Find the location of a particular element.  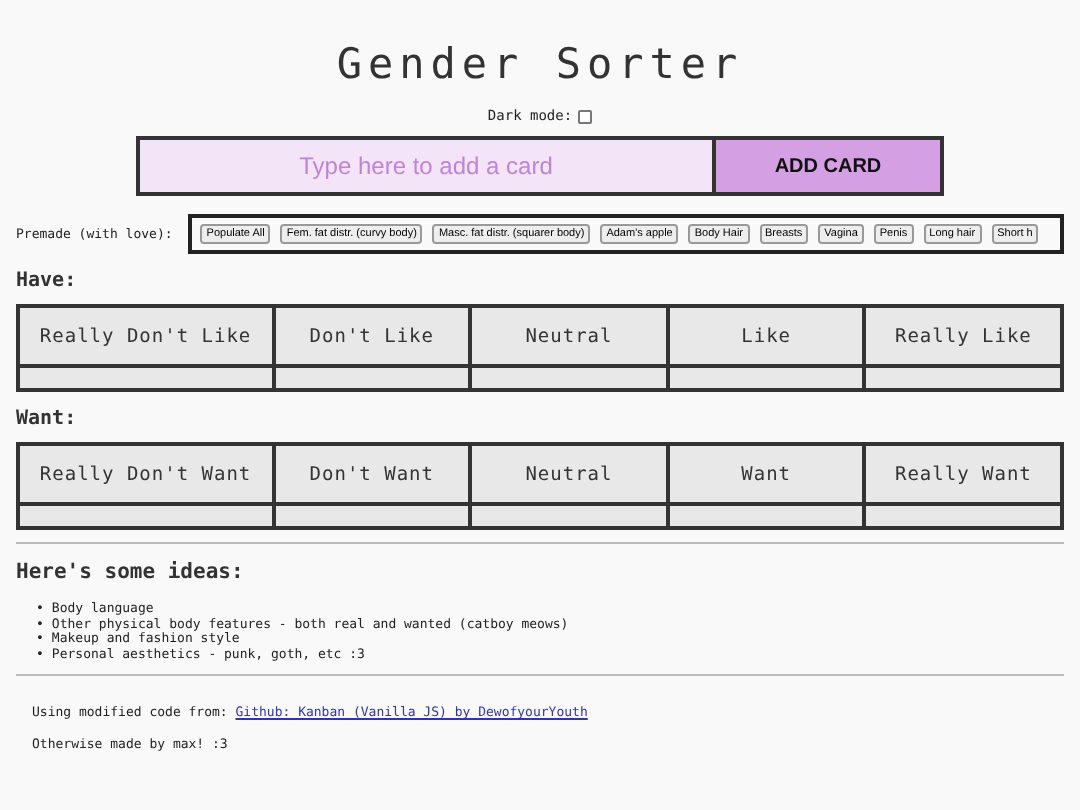

column-header: Like is located at coordinates (766, 336).